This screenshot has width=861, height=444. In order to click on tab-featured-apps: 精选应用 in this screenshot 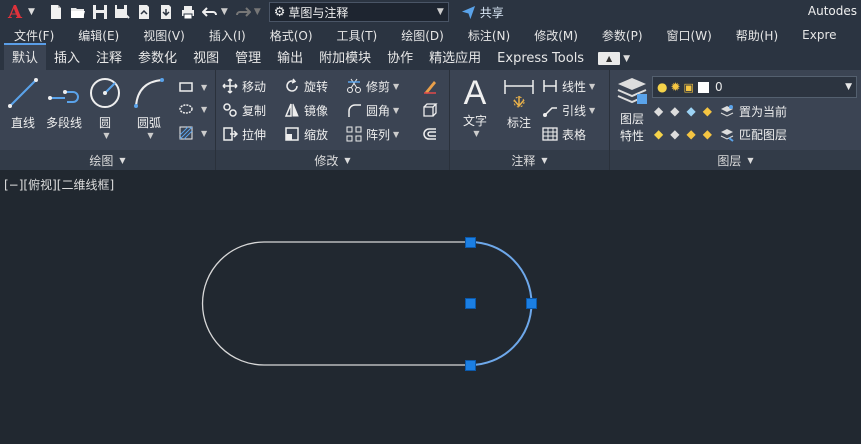, I will do `click(455, 57)`.